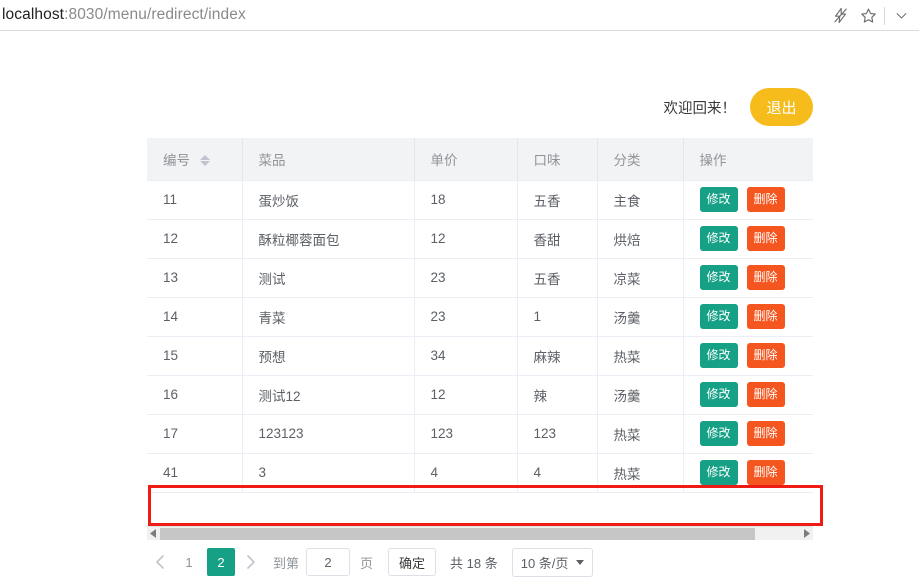 The height and width of the screenshot is (582, 919). What do you see at coordinates (204, 160) in the screenshot?
I see `sort-icon` at bounding box center [204, 160].